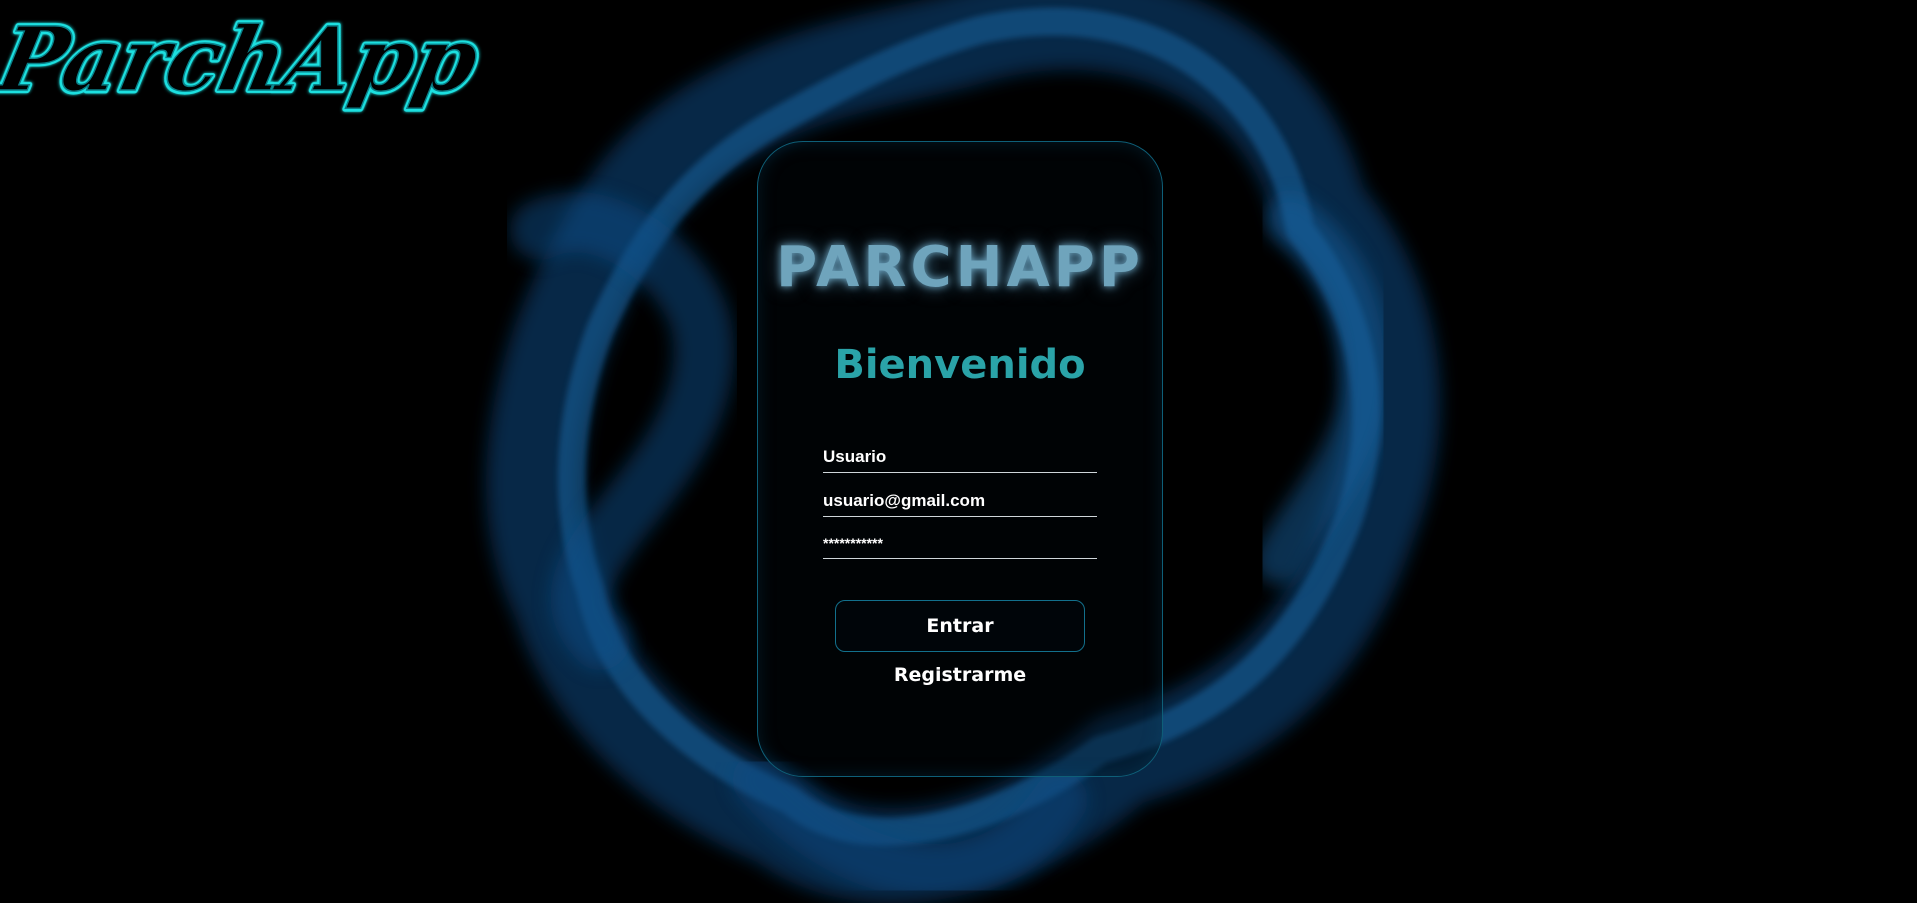  Describe the element at coordinates (244, 59) in the screenshot. I see `brand-logo-text-core: ParchApp` at that location.